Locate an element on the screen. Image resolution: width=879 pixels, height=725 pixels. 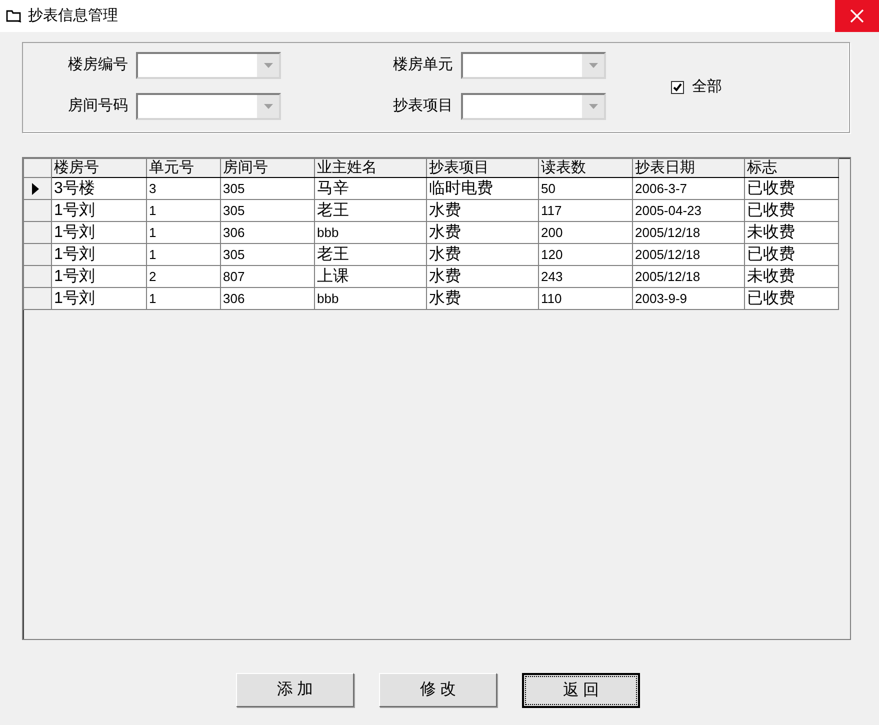
action-button: 返 回 is located at coordinates (581, 690).